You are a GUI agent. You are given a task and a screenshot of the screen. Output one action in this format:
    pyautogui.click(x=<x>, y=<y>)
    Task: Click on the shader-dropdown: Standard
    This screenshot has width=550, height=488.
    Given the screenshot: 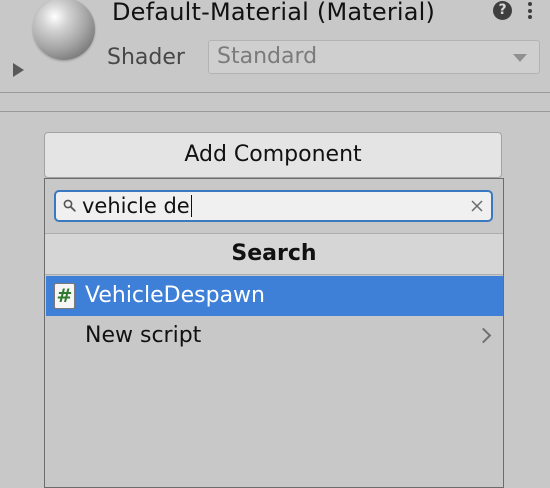 What is the action you would take?
    pyautogui.click(x=374, y=57)
    